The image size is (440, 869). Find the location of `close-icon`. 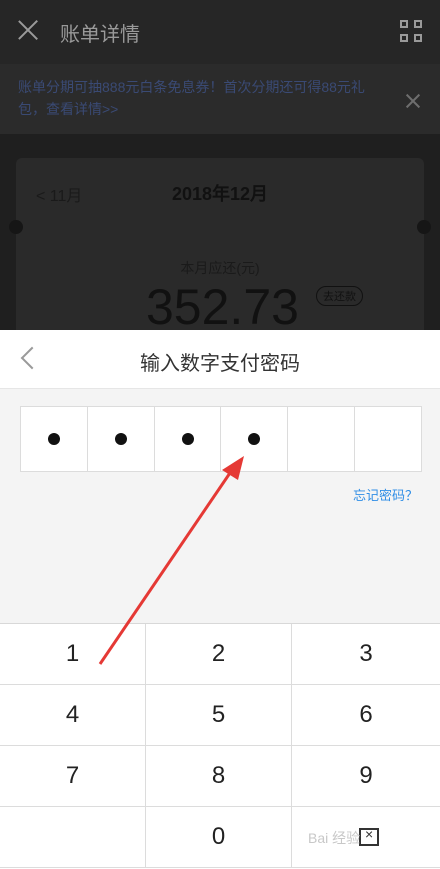

close-icon is located at coordinates (28, 30).